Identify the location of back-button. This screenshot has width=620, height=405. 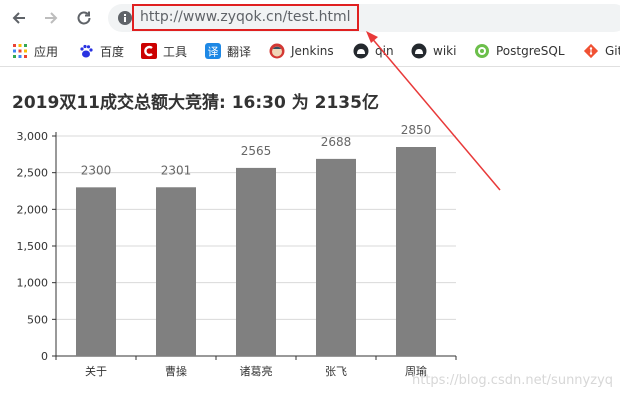
(19, 18).